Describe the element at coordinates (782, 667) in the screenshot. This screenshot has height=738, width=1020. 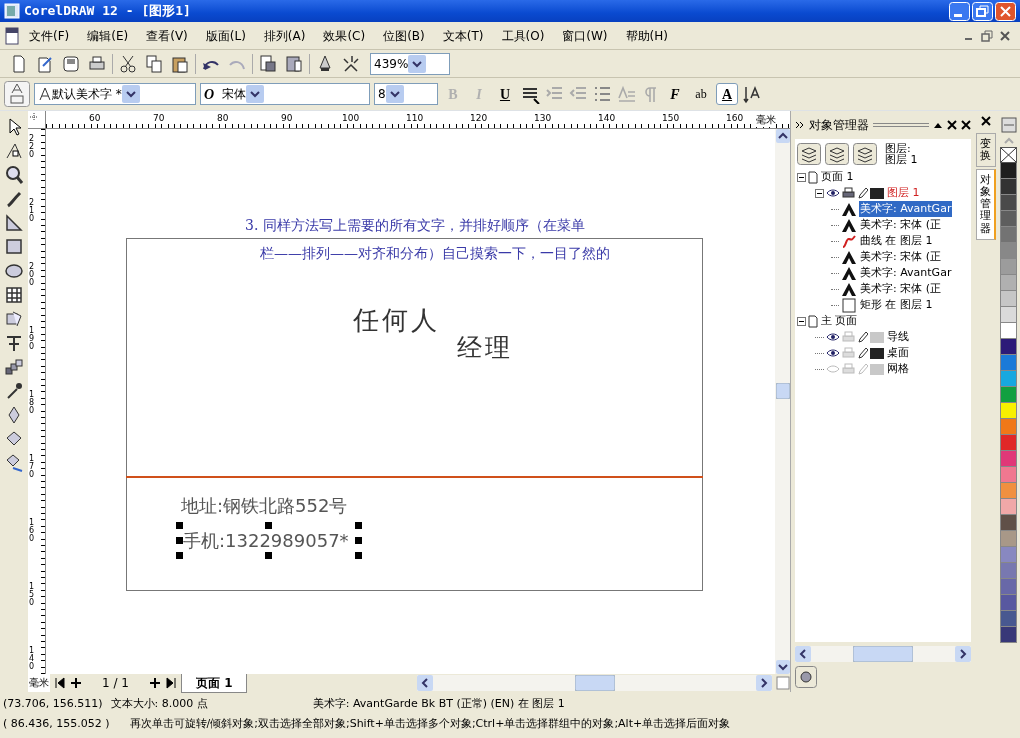
I see `scroll-down-icon` at that location.